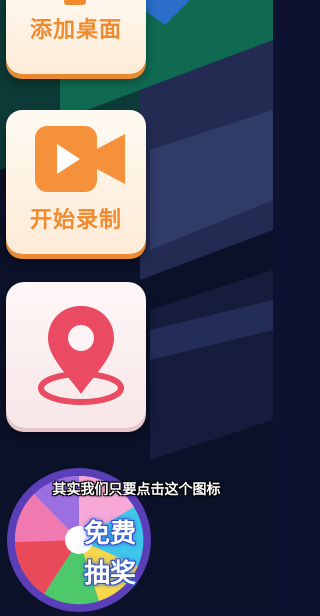 Image resolution: width=320 pixels, height=616 pixels. I want to click on video-subtitle: 其实我们只要点击这个图标, so click(136, 490).